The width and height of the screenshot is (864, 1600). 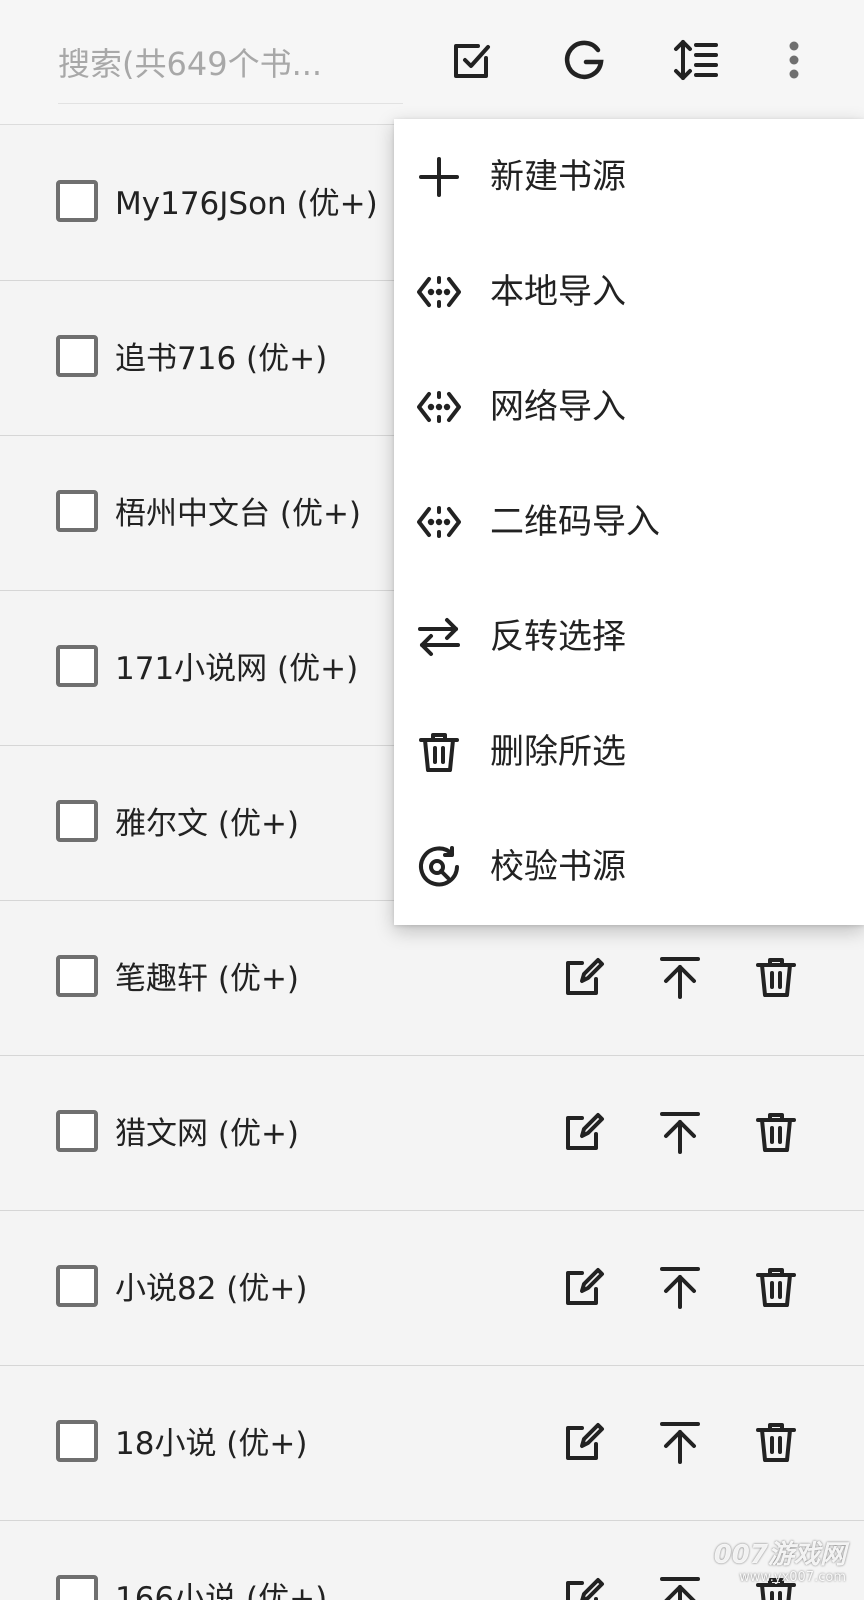 I want to click on menu-item-label: 删除所选, so click(x=558, y=752).